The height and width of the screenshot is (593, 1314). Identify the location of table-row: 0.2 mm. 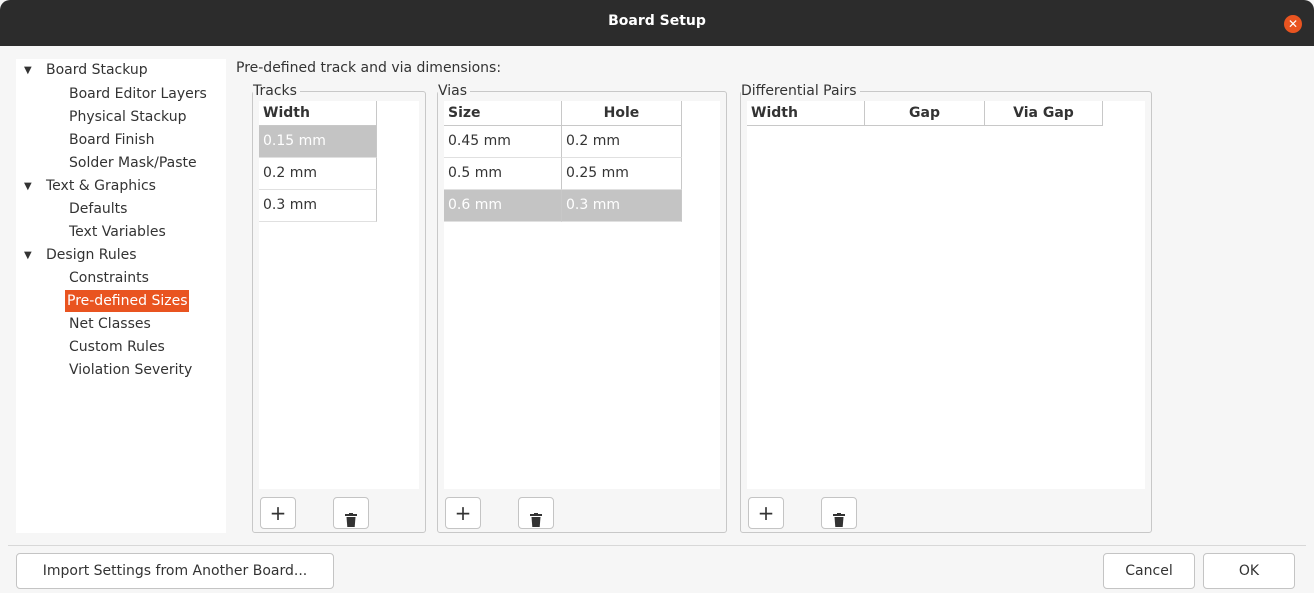
(318, 174).